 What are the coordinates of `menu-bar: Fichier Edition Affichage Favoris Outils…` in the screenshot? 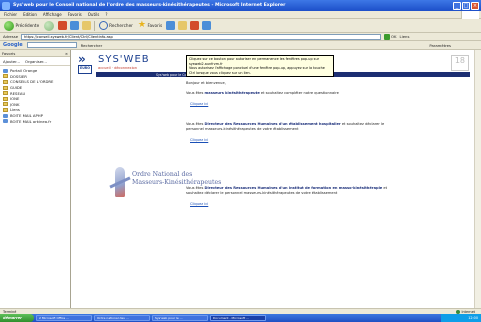 It's located at (240, 15).